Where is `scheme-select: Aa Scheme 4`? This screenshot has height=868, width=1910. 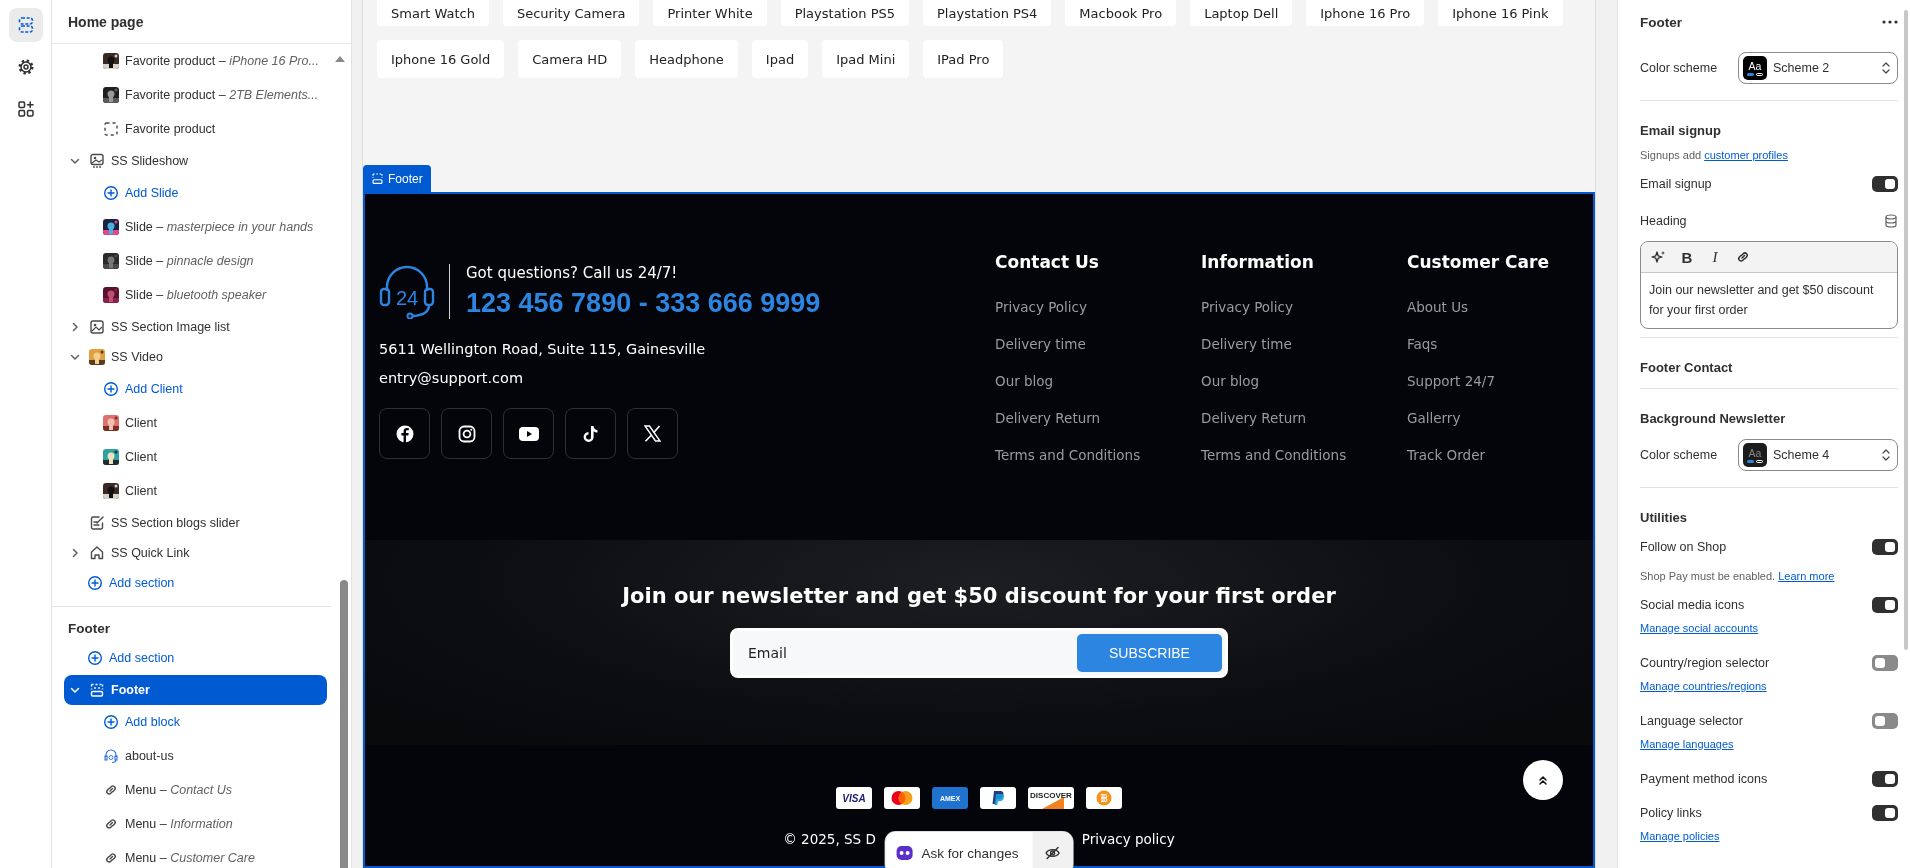 scheme-select: Aa Scheme 4 is located at coordinates (1818, 455).